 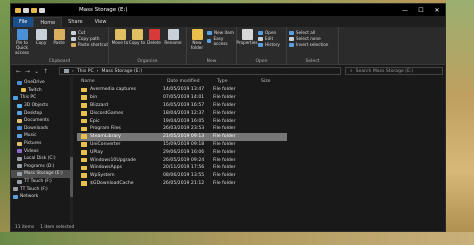 I want to click on copy-to-icon, so click(x=137, y=34).